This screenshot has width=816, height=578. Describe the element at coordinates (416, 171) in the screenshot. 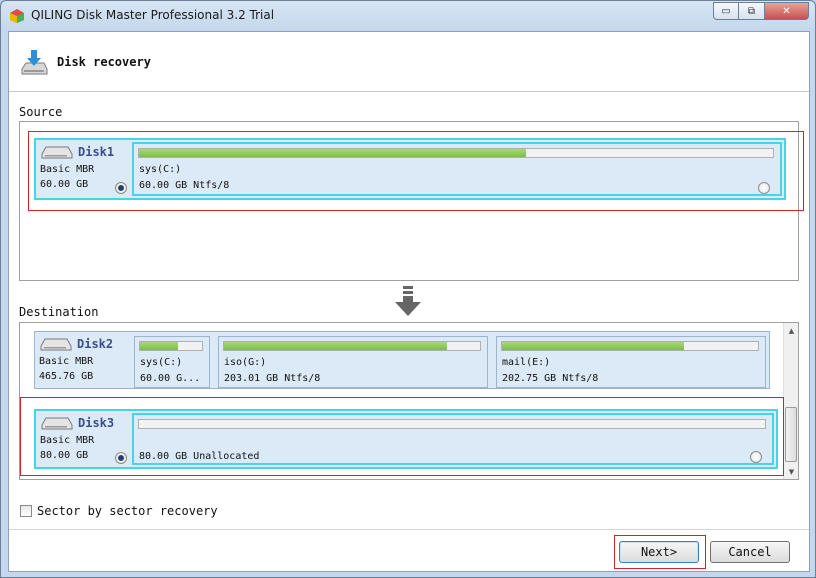

I see `source-highlight-box` at that location.